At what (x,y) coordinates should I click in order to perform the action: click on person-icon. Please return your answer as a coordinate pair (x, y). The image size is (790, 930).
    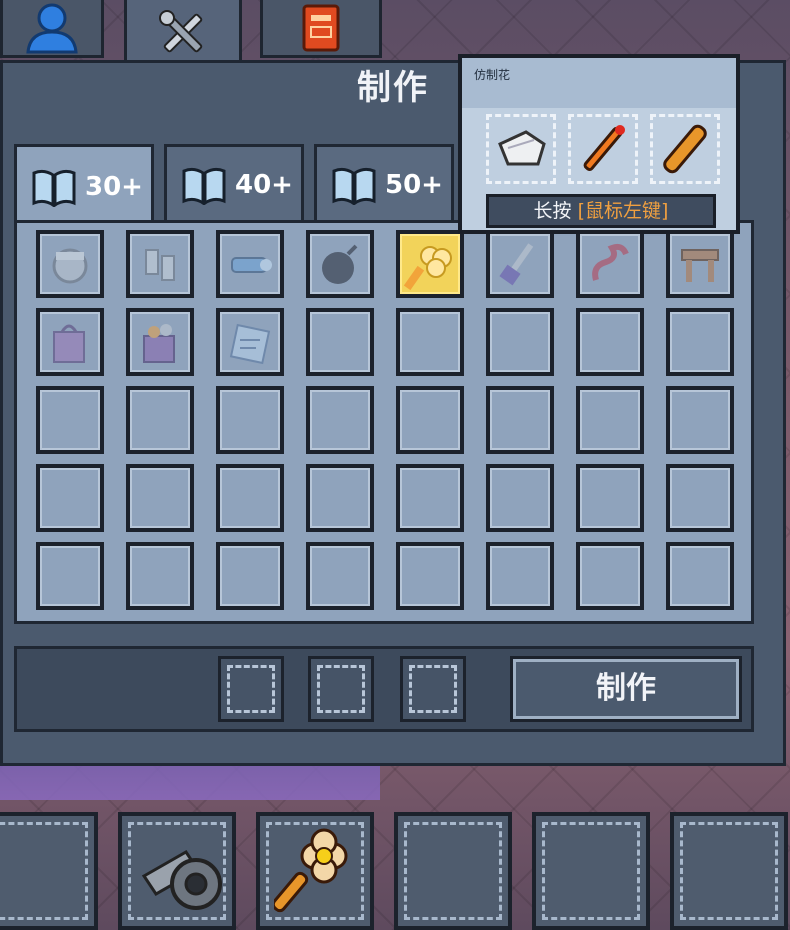
    Looking at the image, I should click on (52, 28).